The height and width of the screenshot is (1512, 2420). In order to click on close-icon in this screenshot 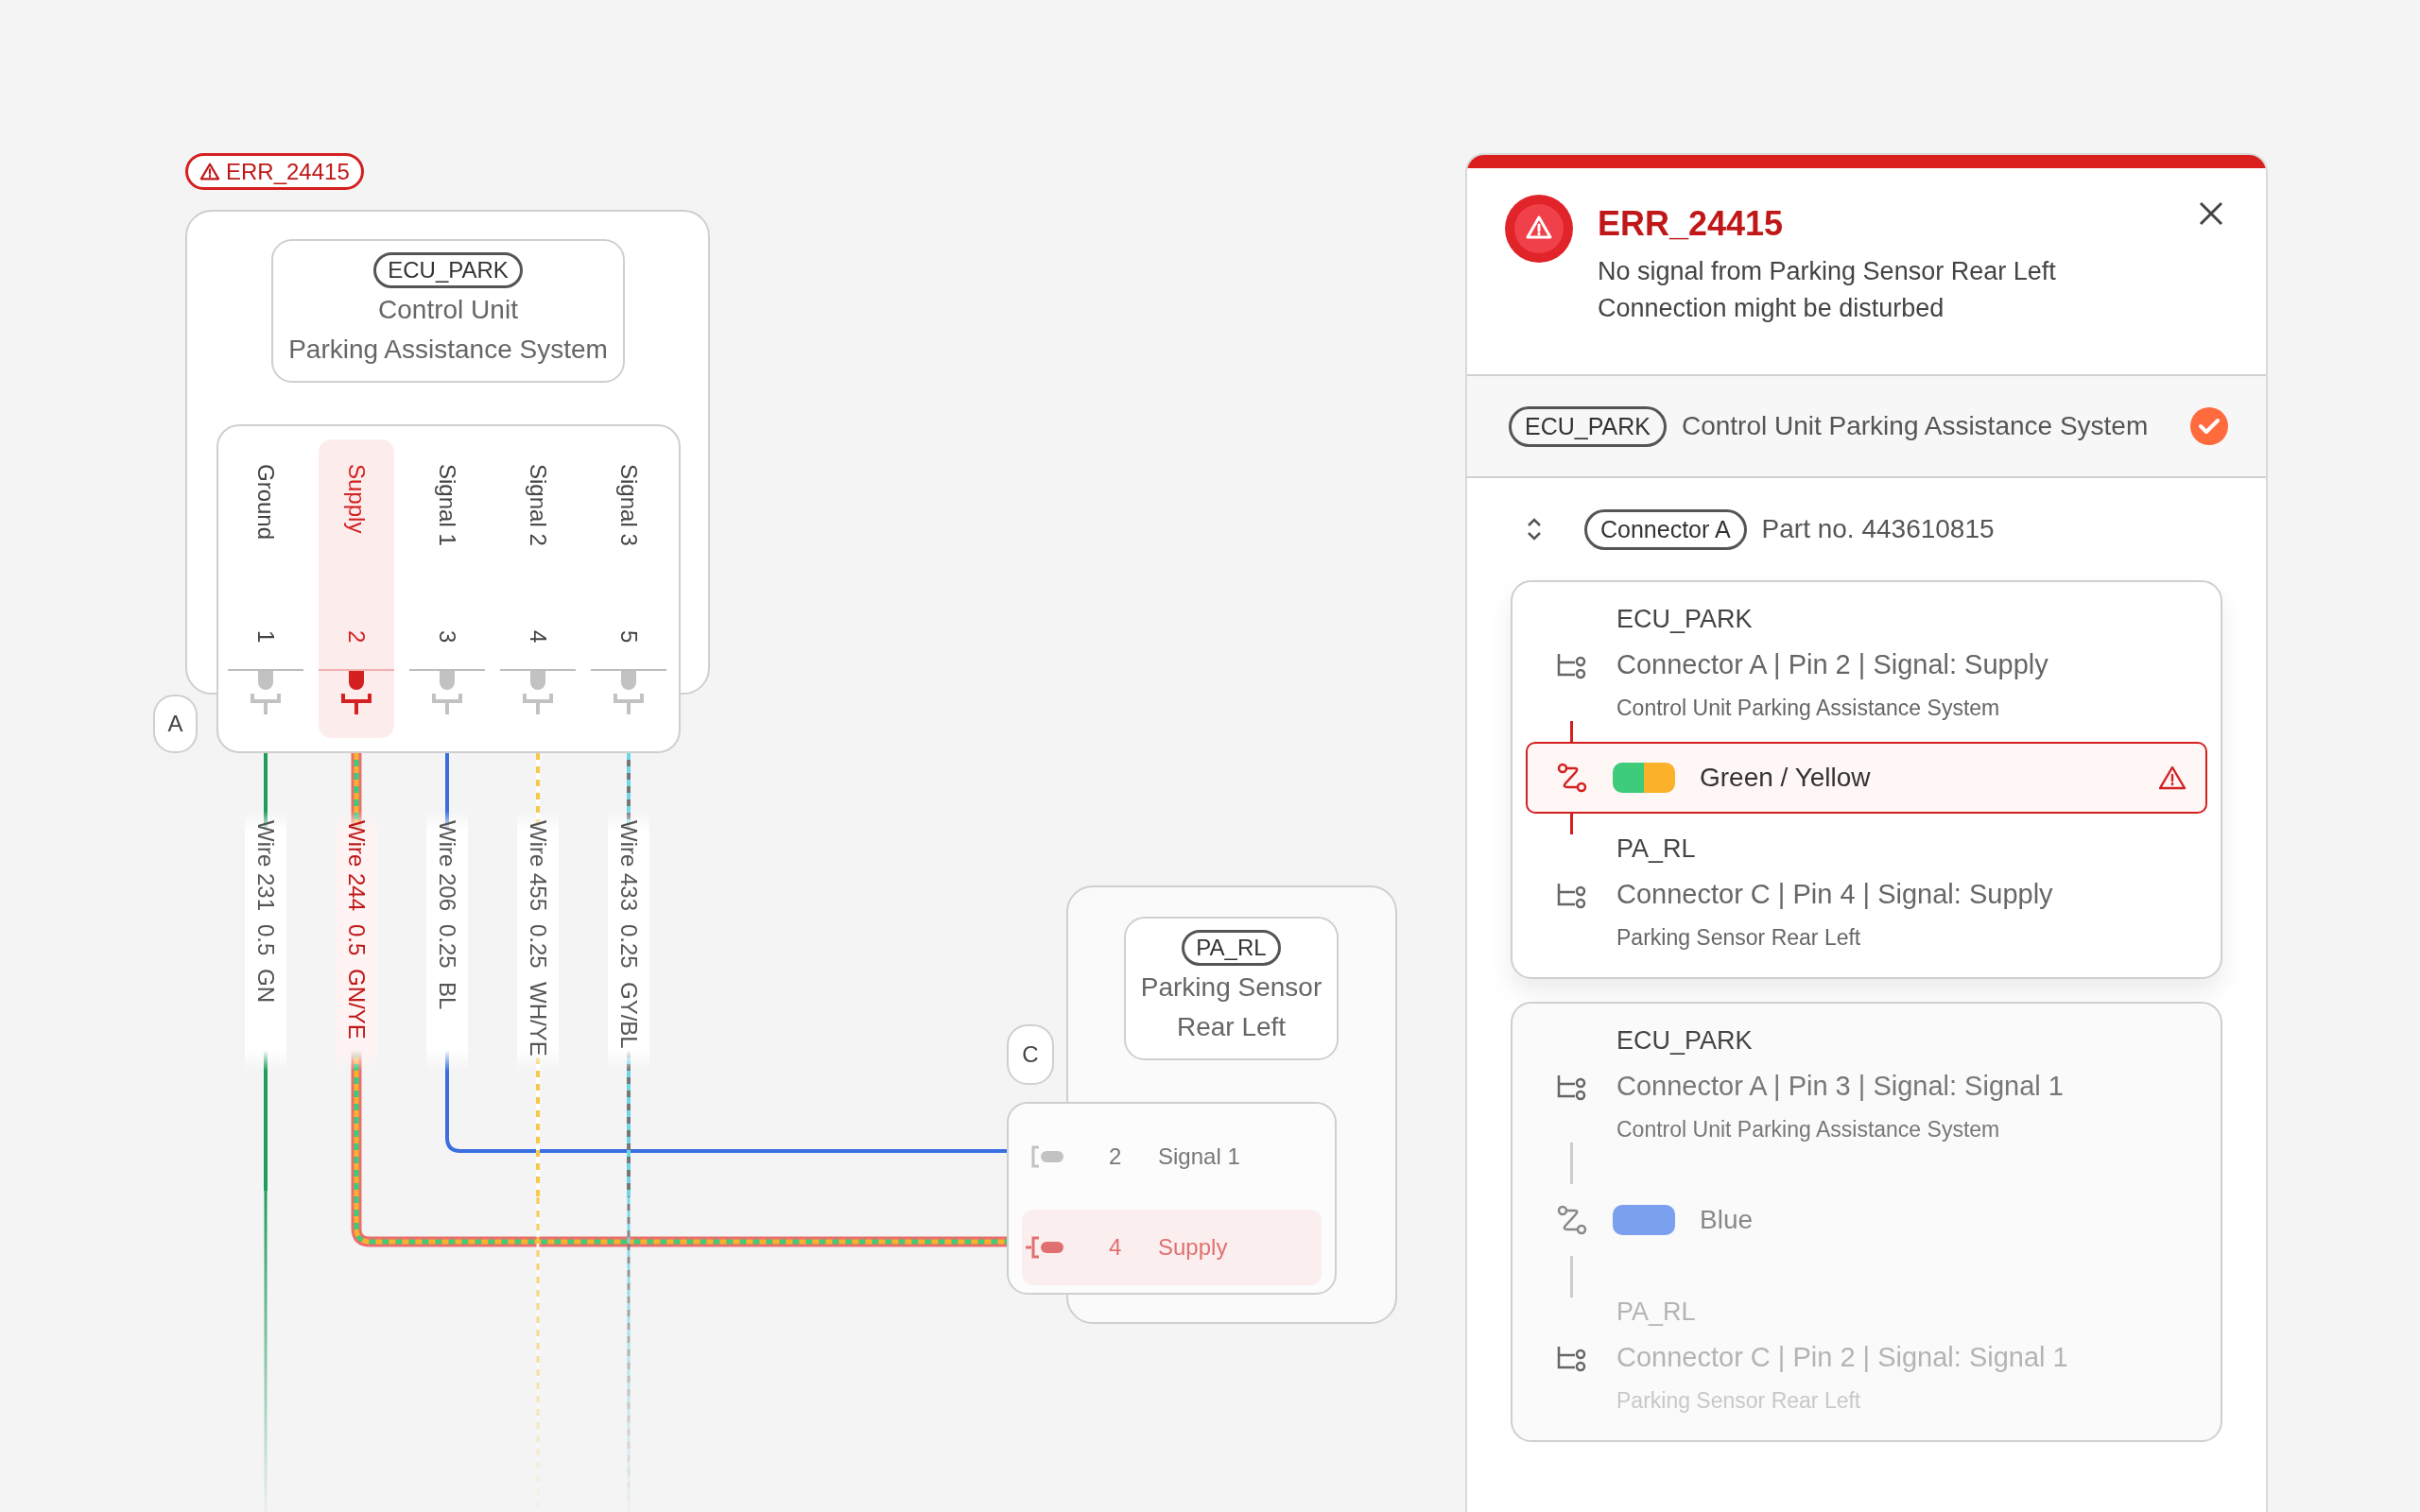, I will do `click(2211, 213)`.